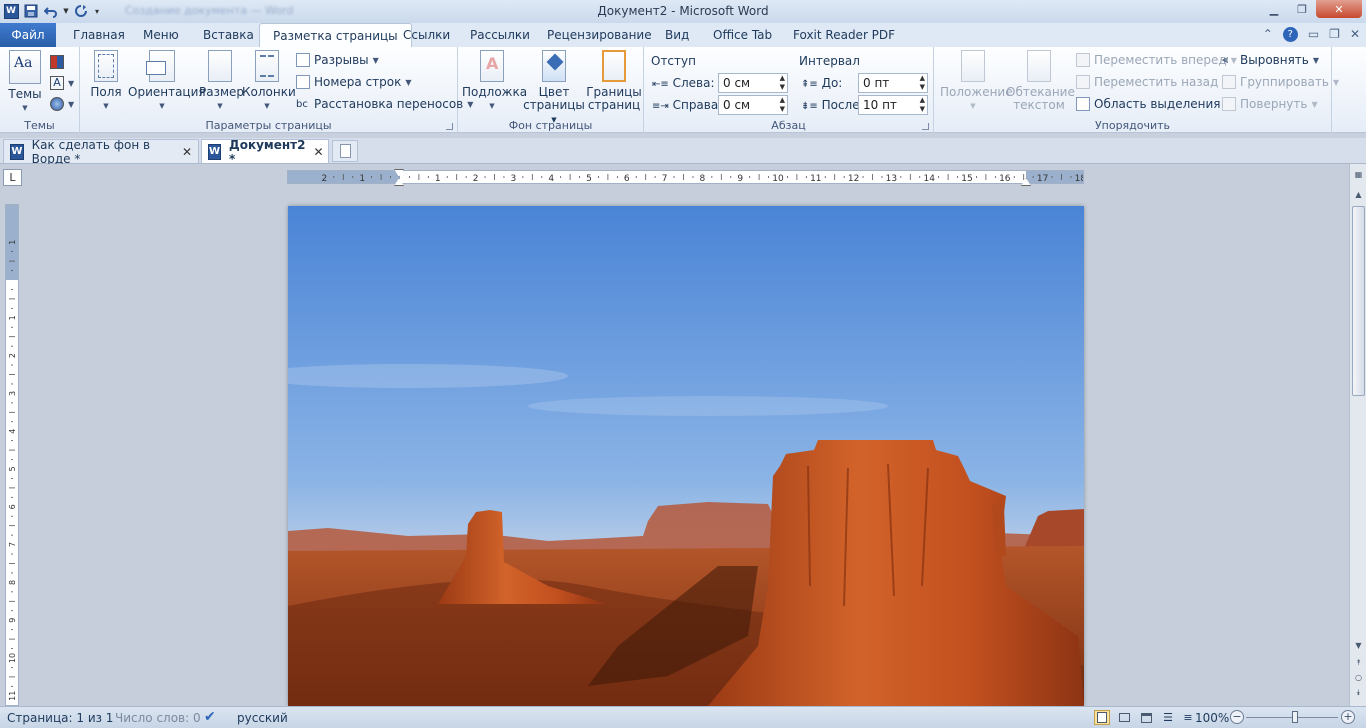 The height and width of the screenshot is (728, 1366). I want to click on print-layout-view-icon, so click(1102, 717).